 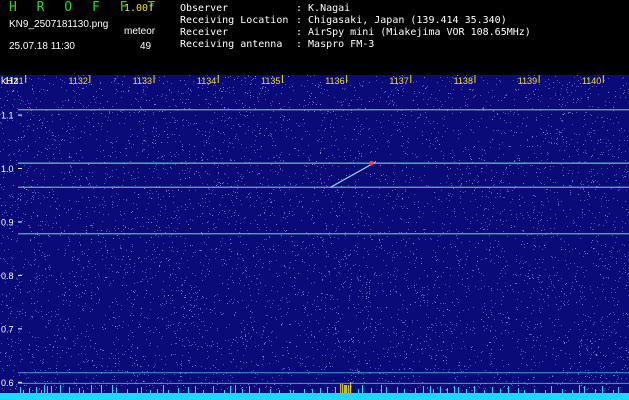 I want to click on antenna-key: Receiving antenna, so click(x=231, y=44).